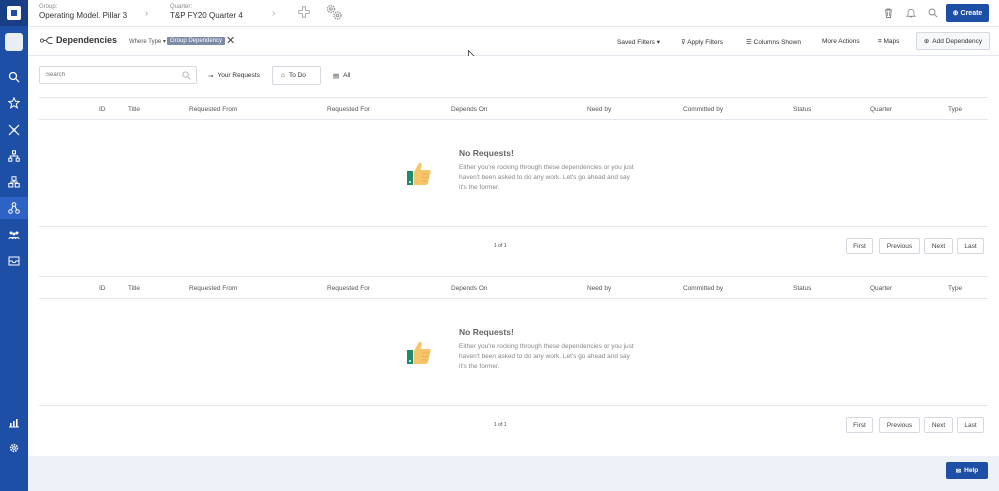  I want to click on group-value: Operating Model. Pillar 3, so click(83, 15).